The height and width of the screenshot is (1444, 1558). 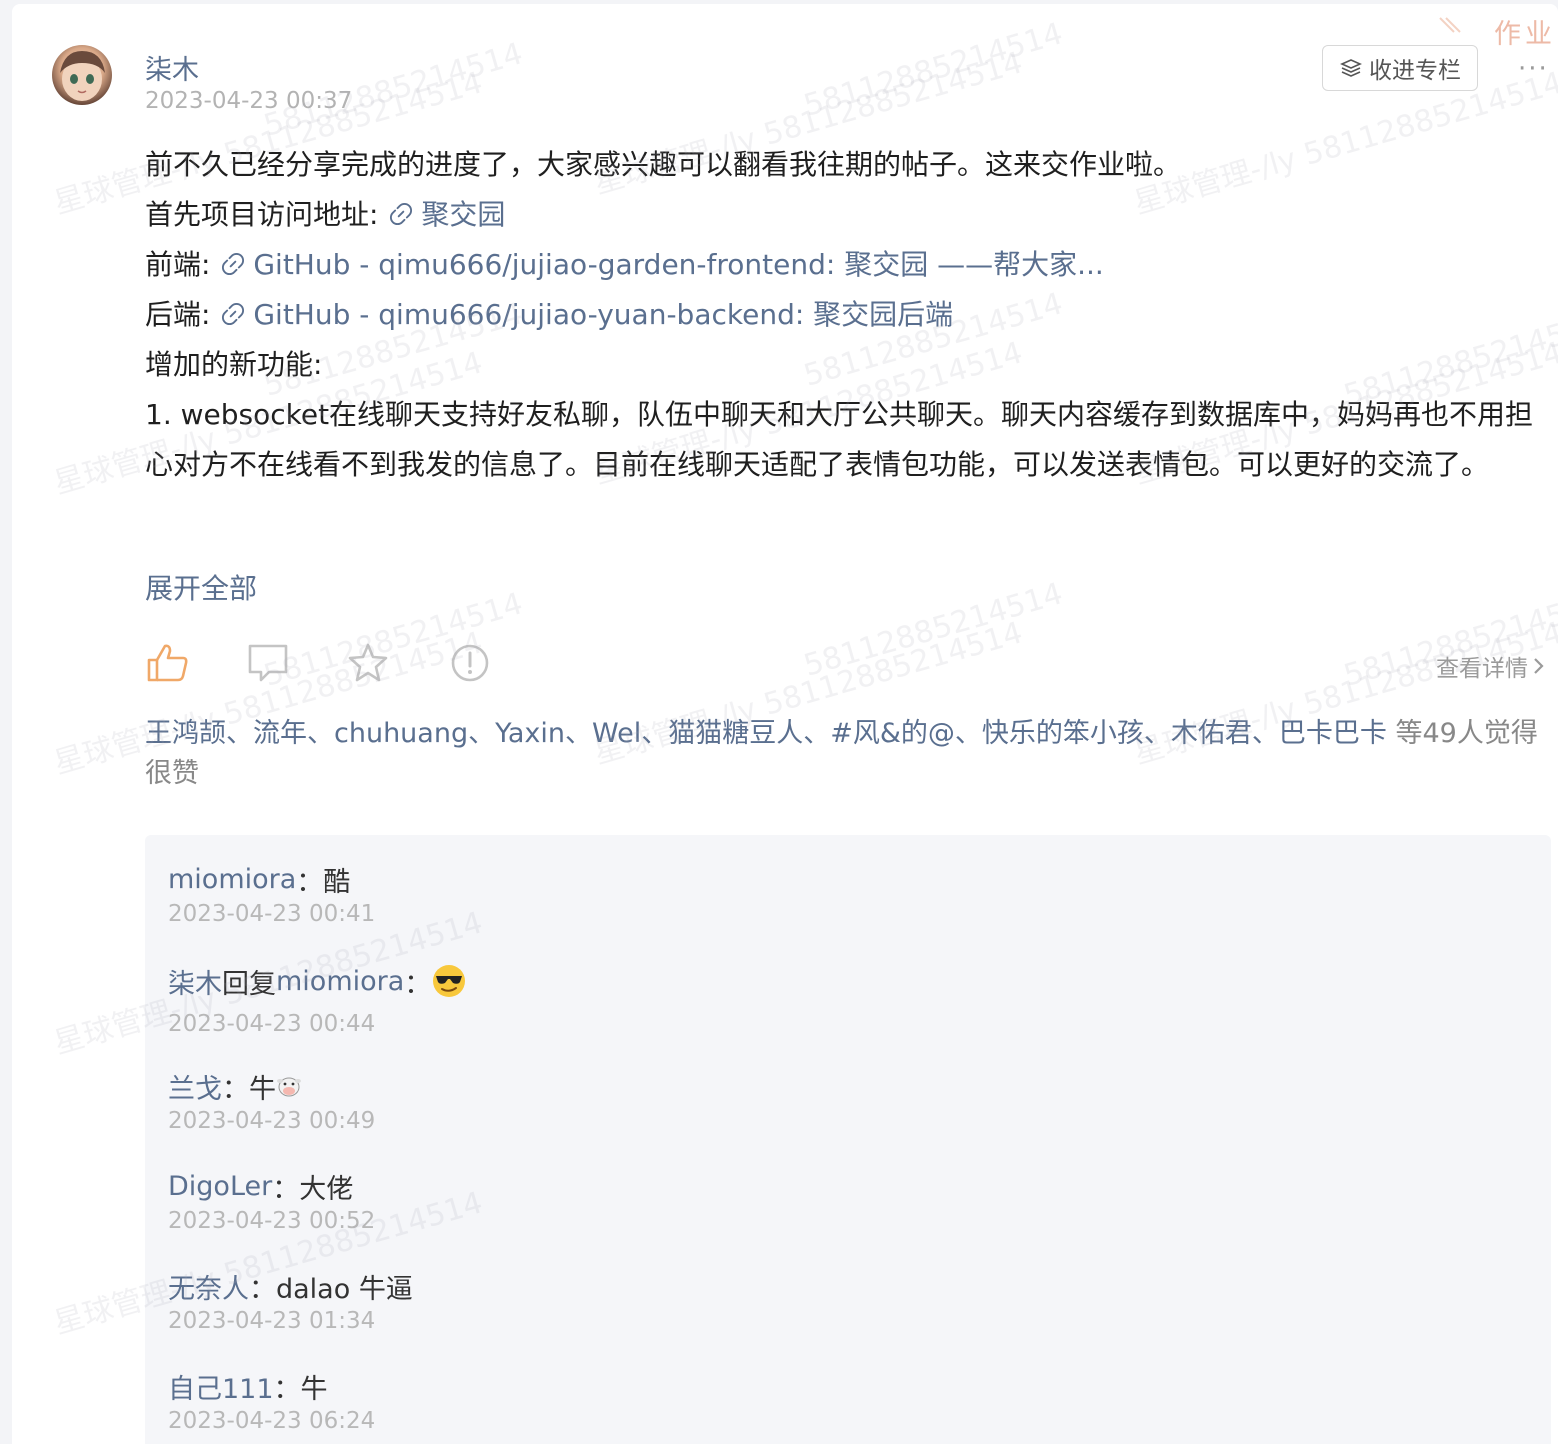 What do you see at coordinates (368, 663) in the screenshot?
I see `star-icon` at bounding box center [368, 663].